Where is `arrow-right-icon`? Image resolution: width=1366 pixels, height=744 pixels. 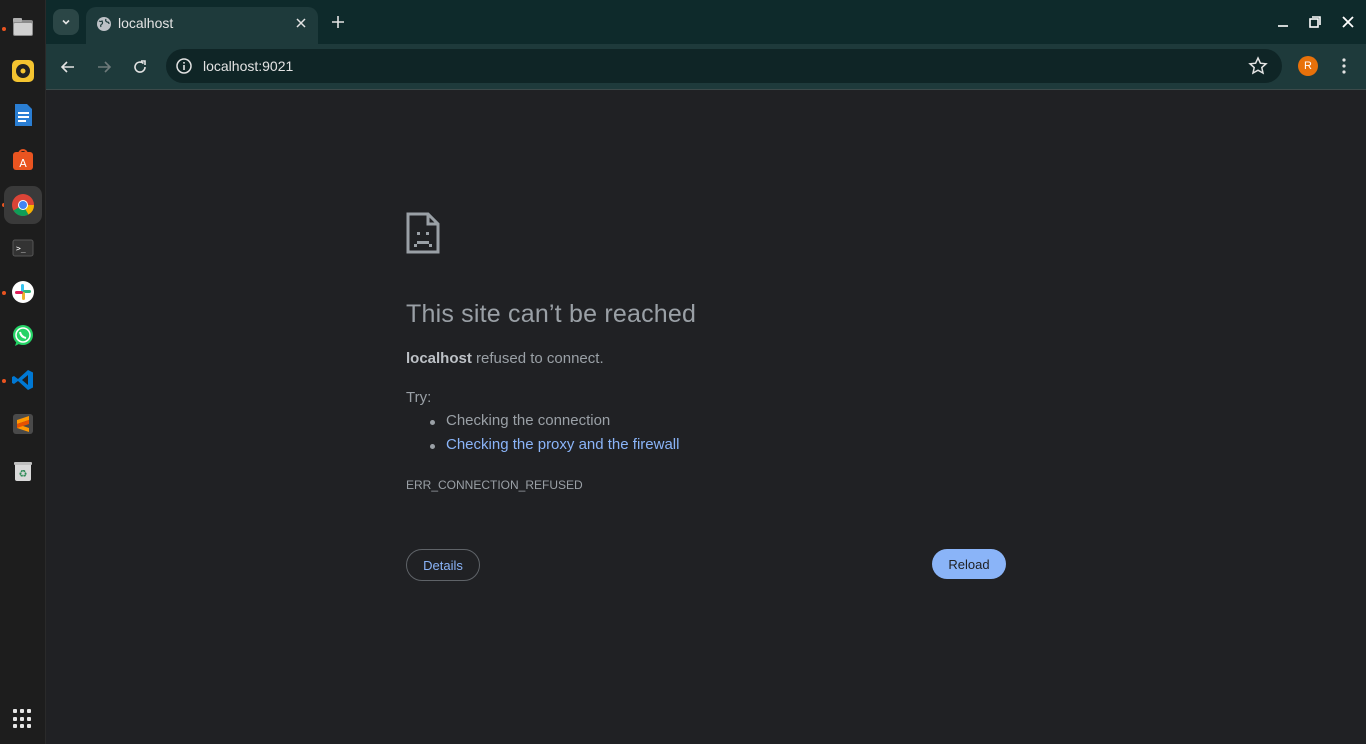 arrow-right-icon is located at coordinates (105, 67).